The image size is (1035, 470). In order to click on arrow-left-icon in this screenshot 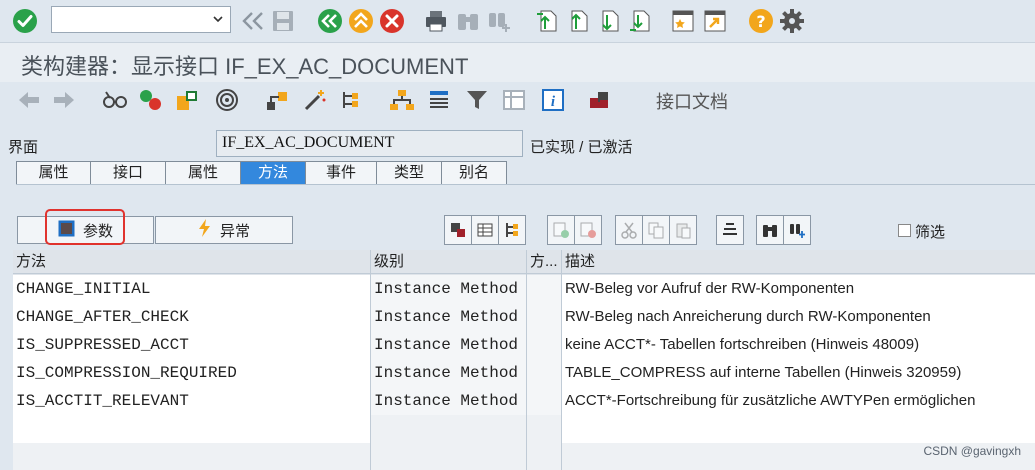, I will do `click(29, 100)`.